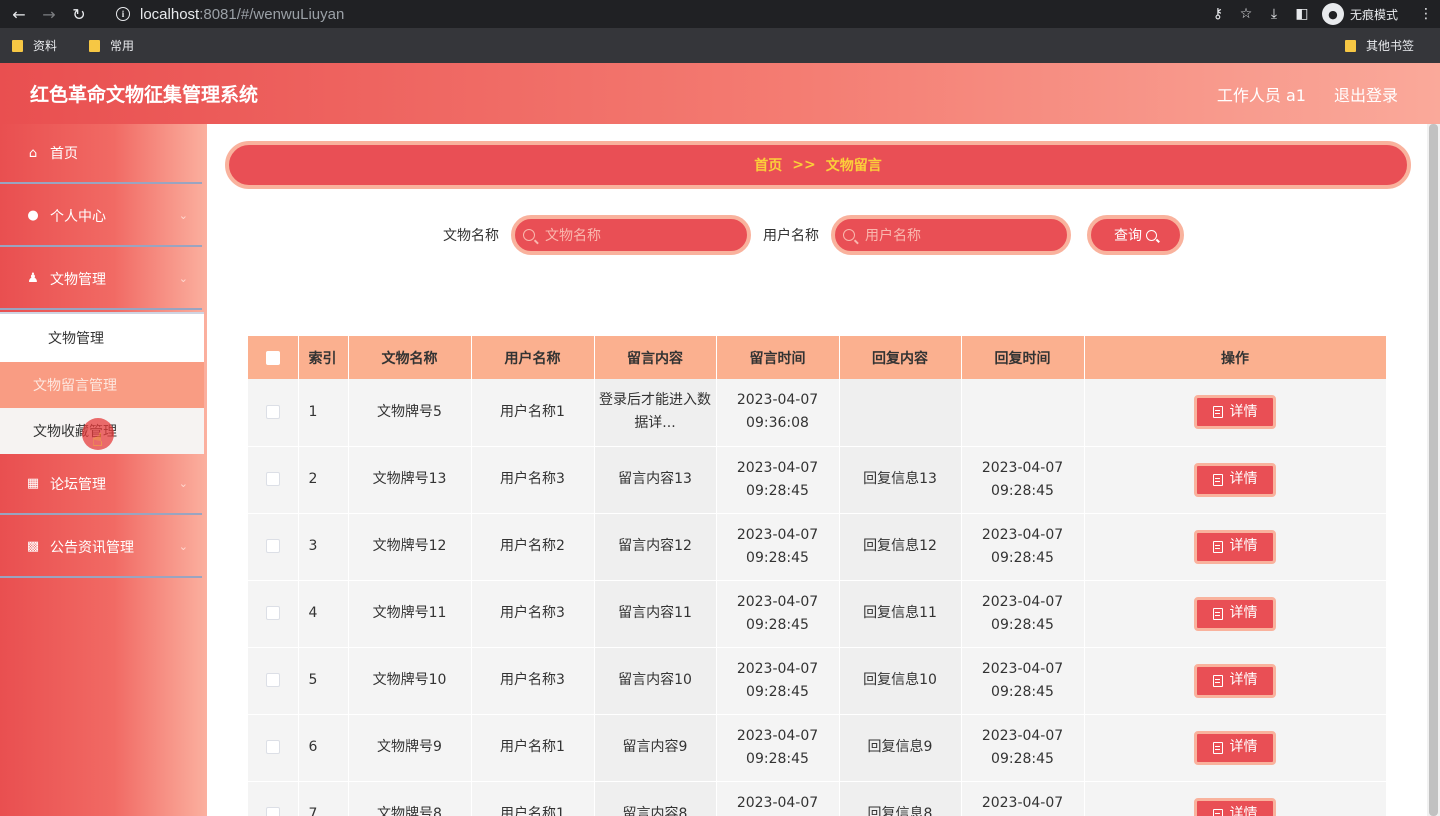 The width and height of the screenshot is (1440, 816). I want to click on app-header: 红色革命文物征集管理系统 工作人员 a1 退出登录, so click(720, 93).